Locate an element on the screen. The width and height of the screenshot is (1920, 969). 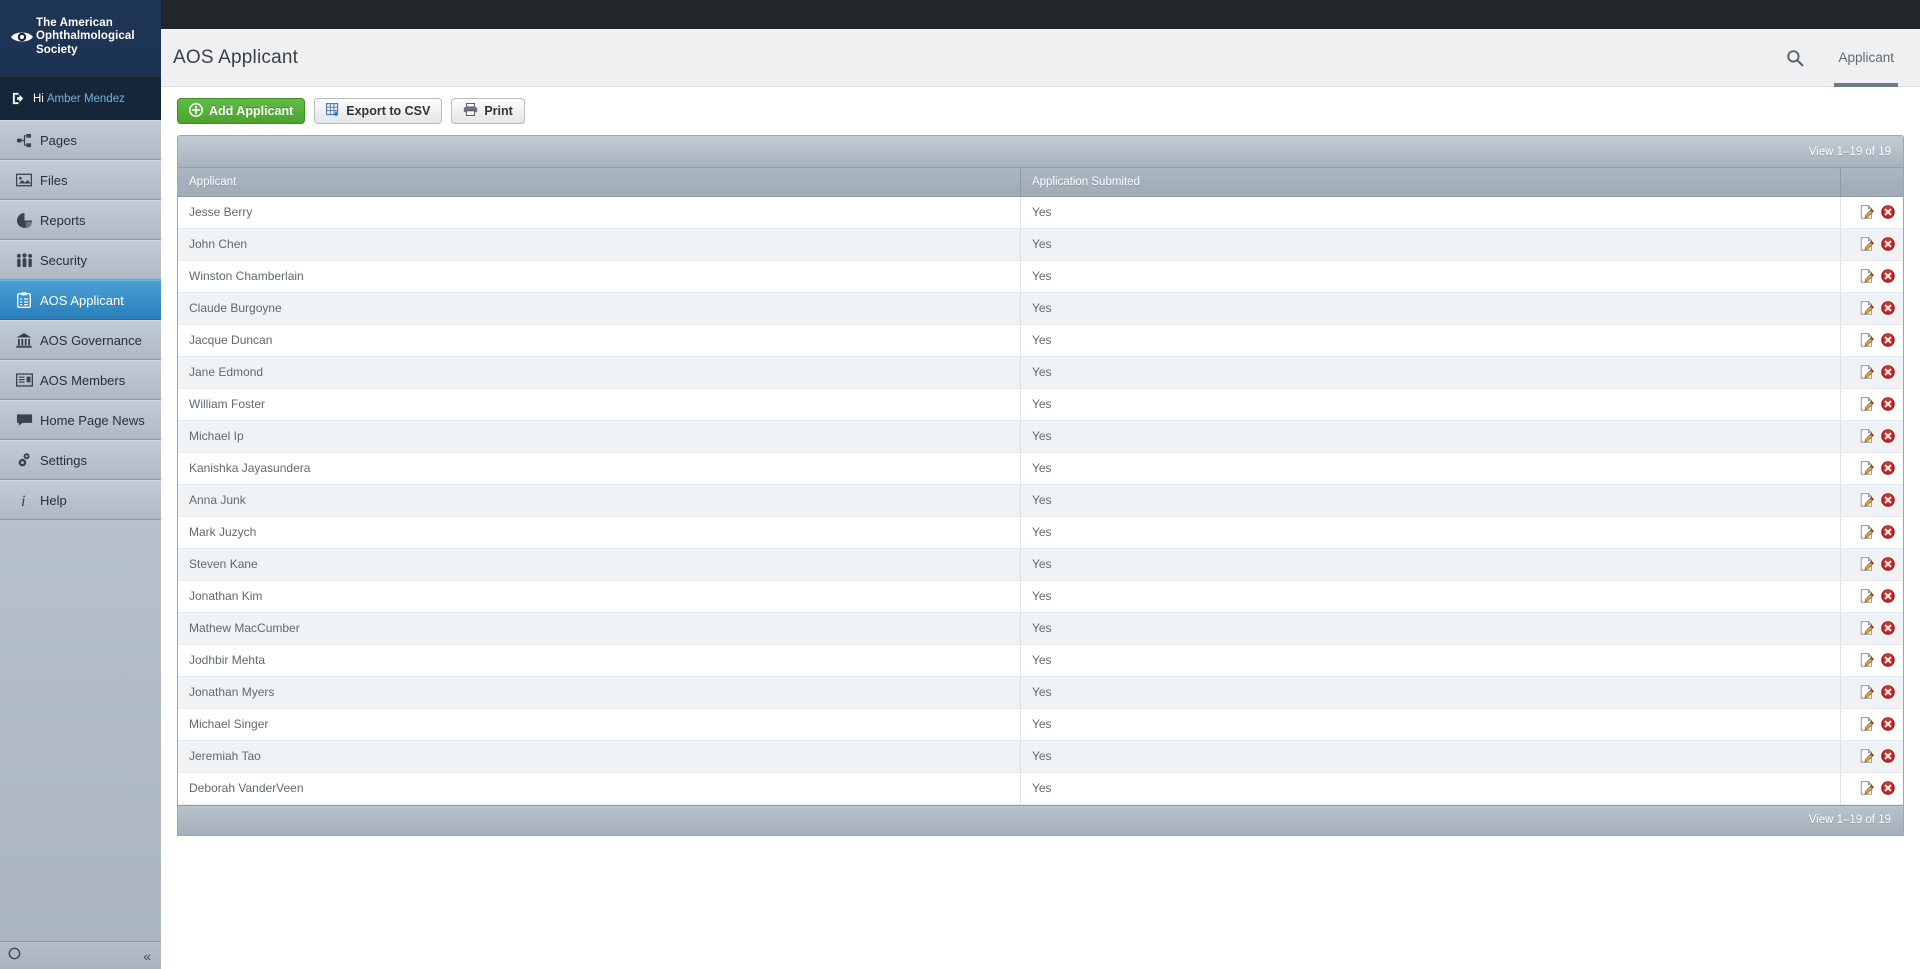
table-row: Michael Ip Yes is located at coordinates (1040, 436).